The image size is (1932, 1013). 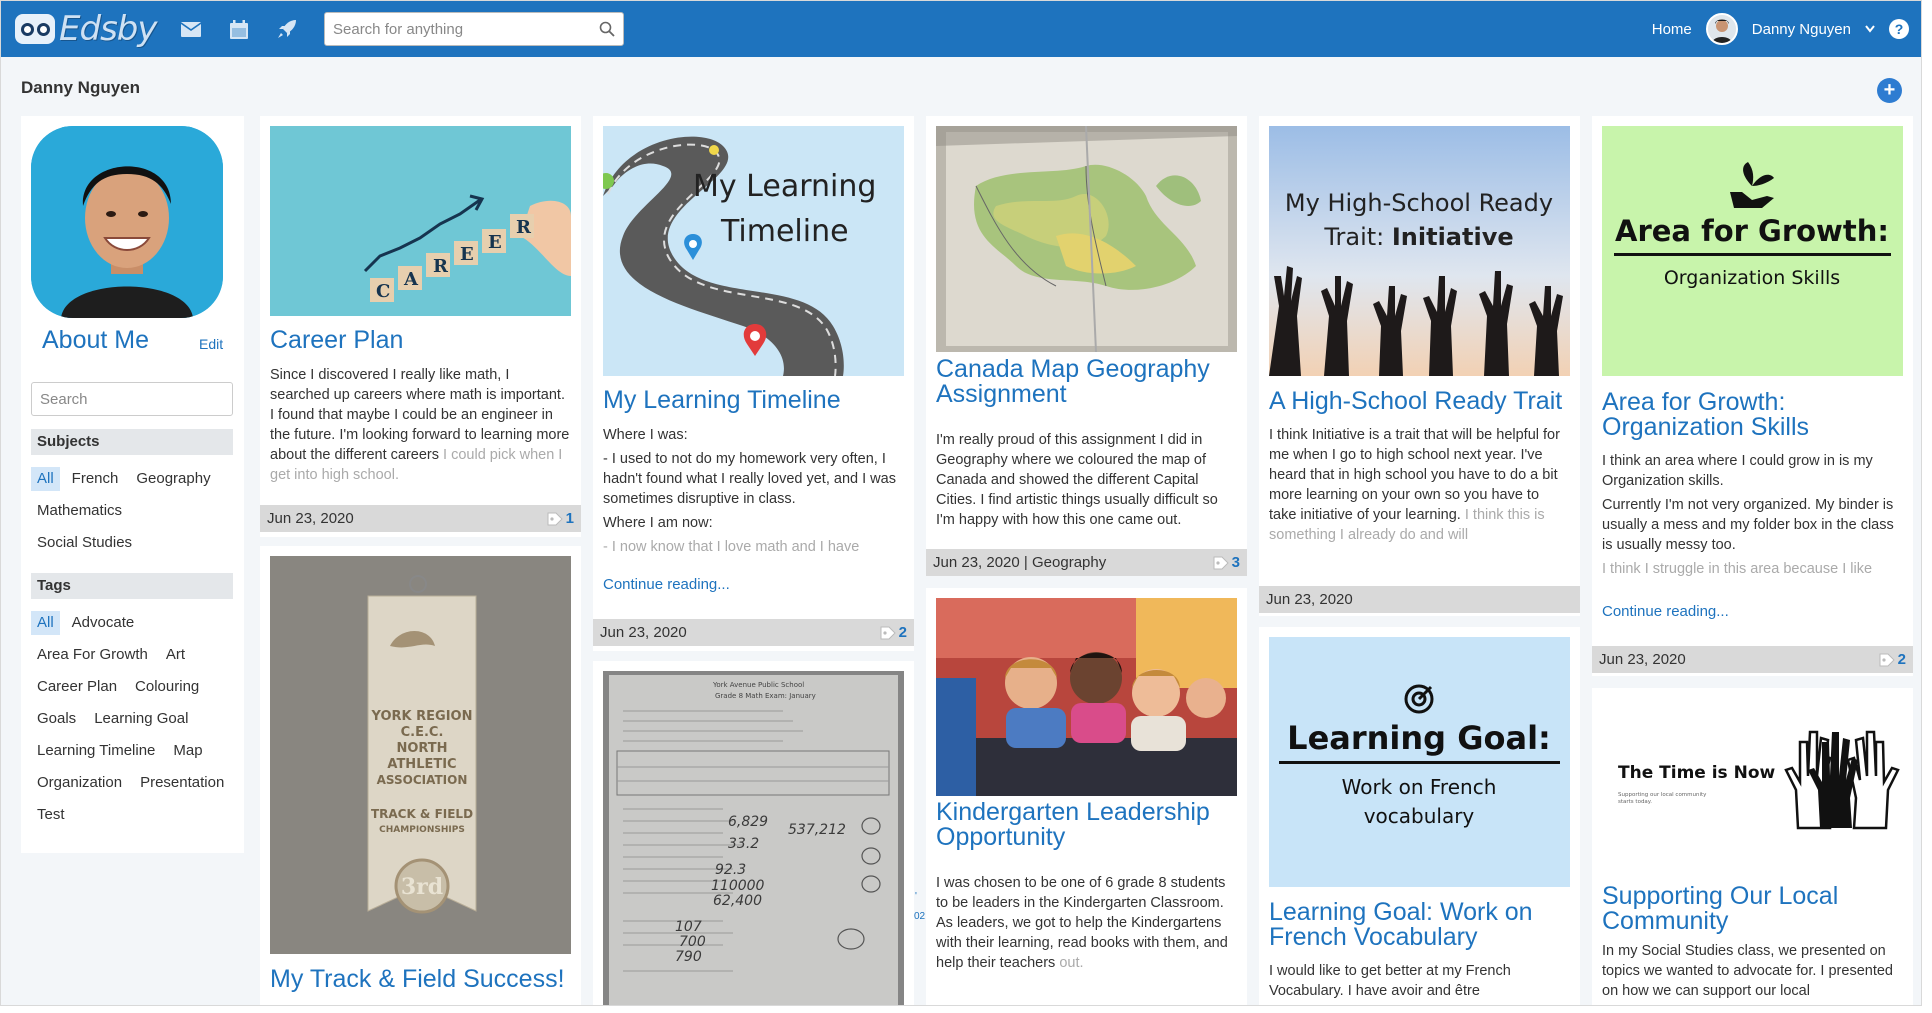 I want to click on tag-filter-organization: Organization, so click(x=79, y=783).